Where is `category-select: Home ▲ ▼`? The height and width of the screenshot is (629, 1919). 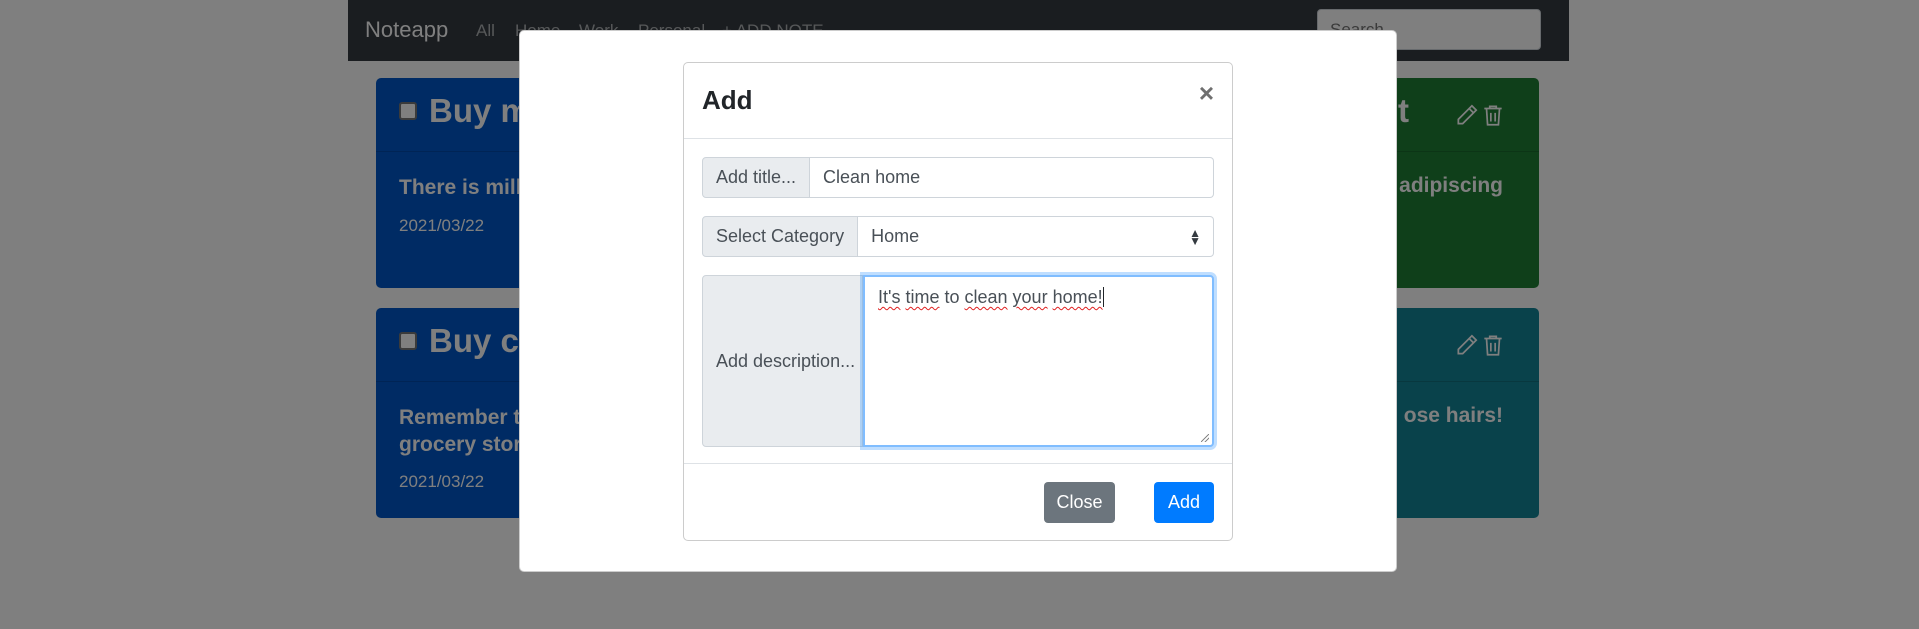
category-select: Home ▲ ▼ is located at coordinates (1036, 236).